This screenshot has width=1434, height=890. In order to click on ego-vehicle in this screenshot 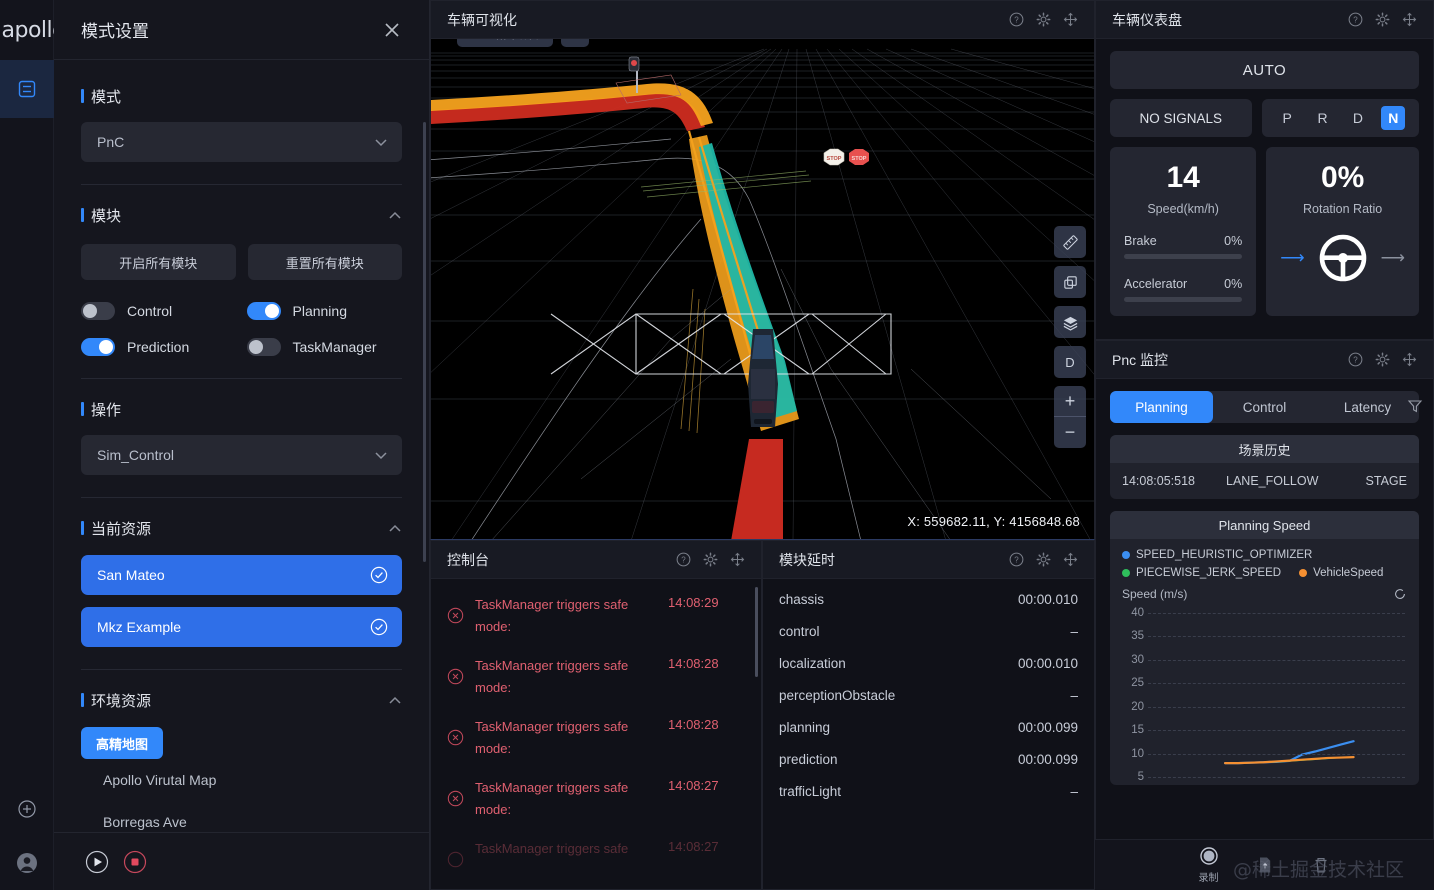, I will do `click(763, 378)`.